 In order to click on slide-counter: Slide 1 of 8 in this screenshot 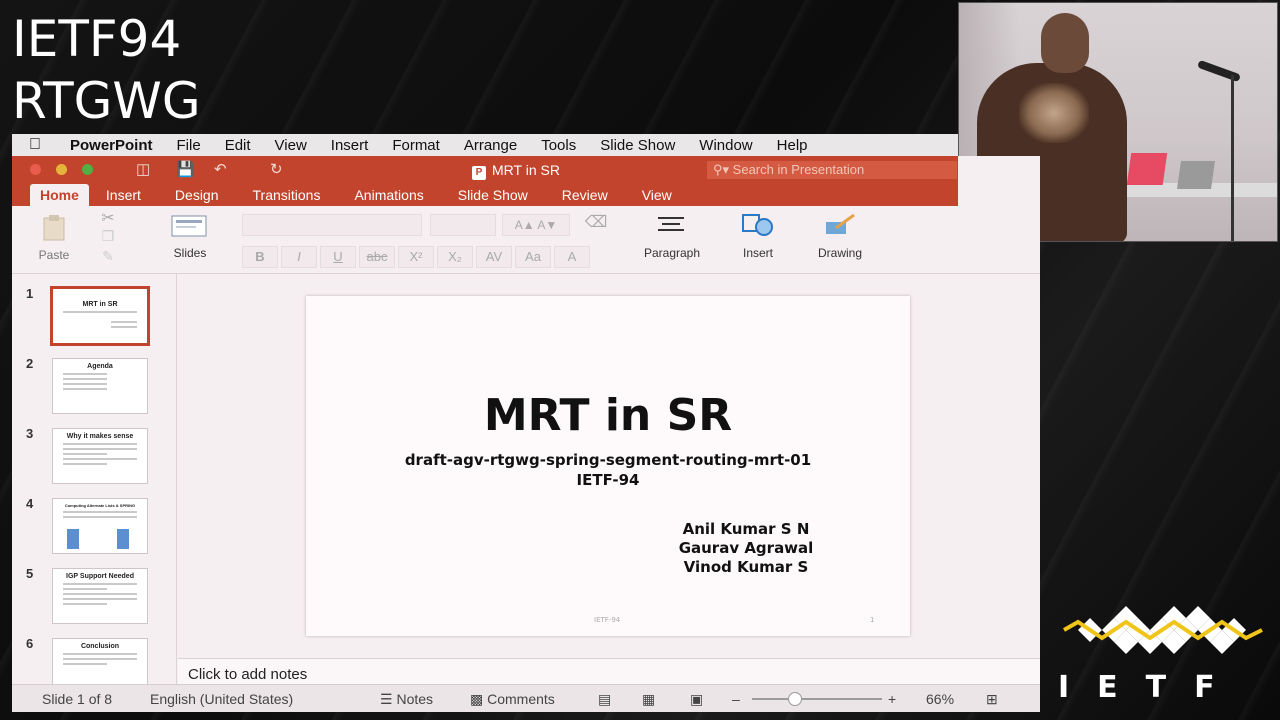, I will do `click(77, 699)`.